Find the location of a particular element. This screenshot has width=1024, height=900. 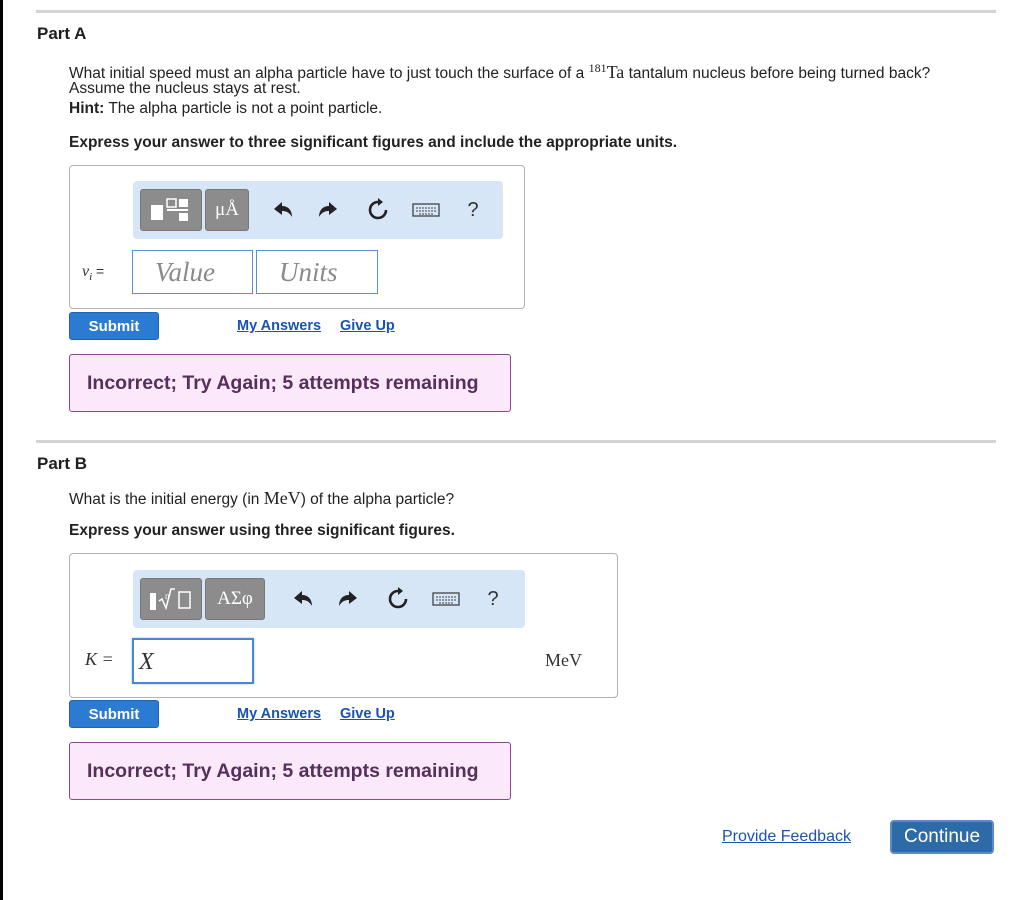

part-a-divider is located at coordinates (516, 11).